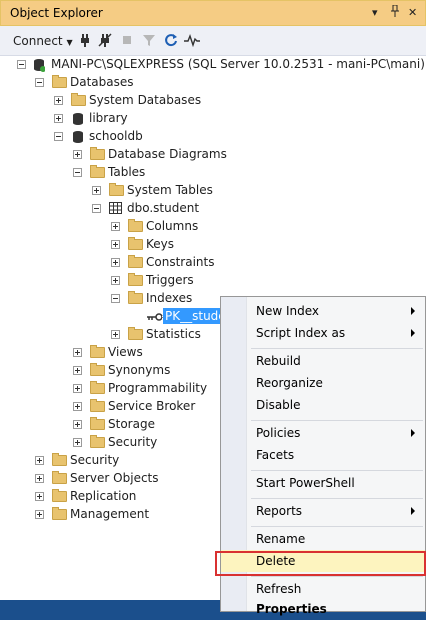 This screenshot has height=620, width=426. I want to click on db-security-label: Security, so click(133, 442).